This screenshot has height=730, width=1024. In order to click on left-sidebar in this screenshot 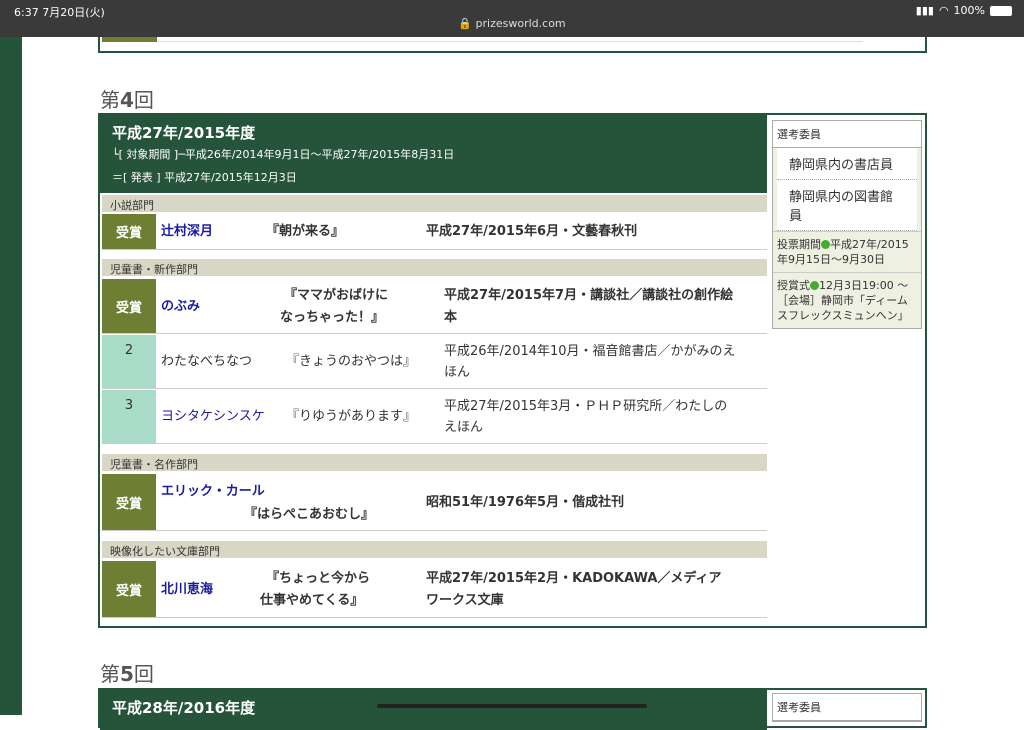, I will do `click(11, 376)`.